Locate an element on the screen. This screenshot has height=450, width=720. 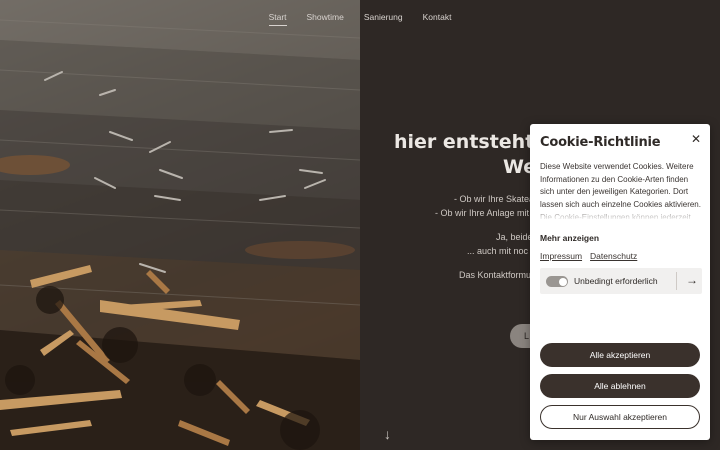
impressum-link: Impressum is located at coordinates (561, 256).